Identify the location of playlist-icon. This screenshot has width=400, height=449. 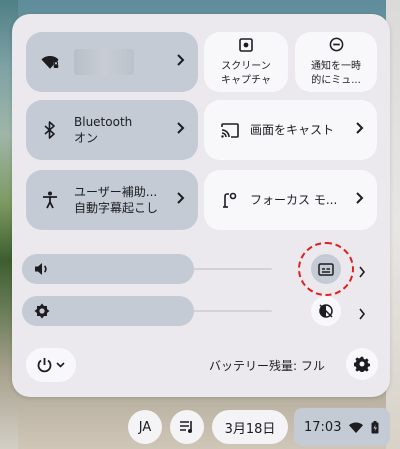
(187, 427).